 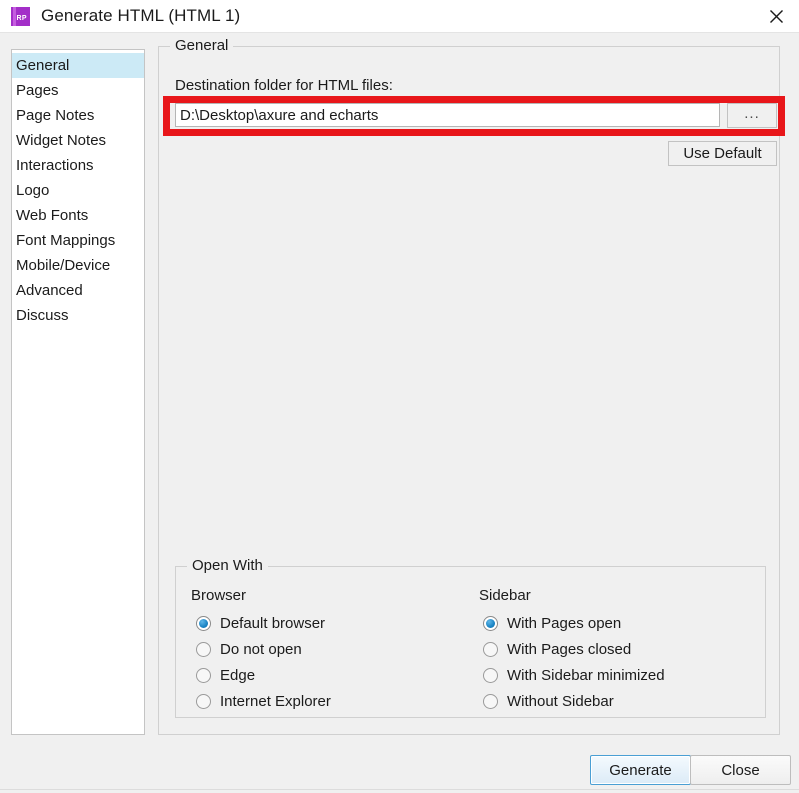 I want to click on sidebar-item-label: Interactions, so click(x=55, y=165).